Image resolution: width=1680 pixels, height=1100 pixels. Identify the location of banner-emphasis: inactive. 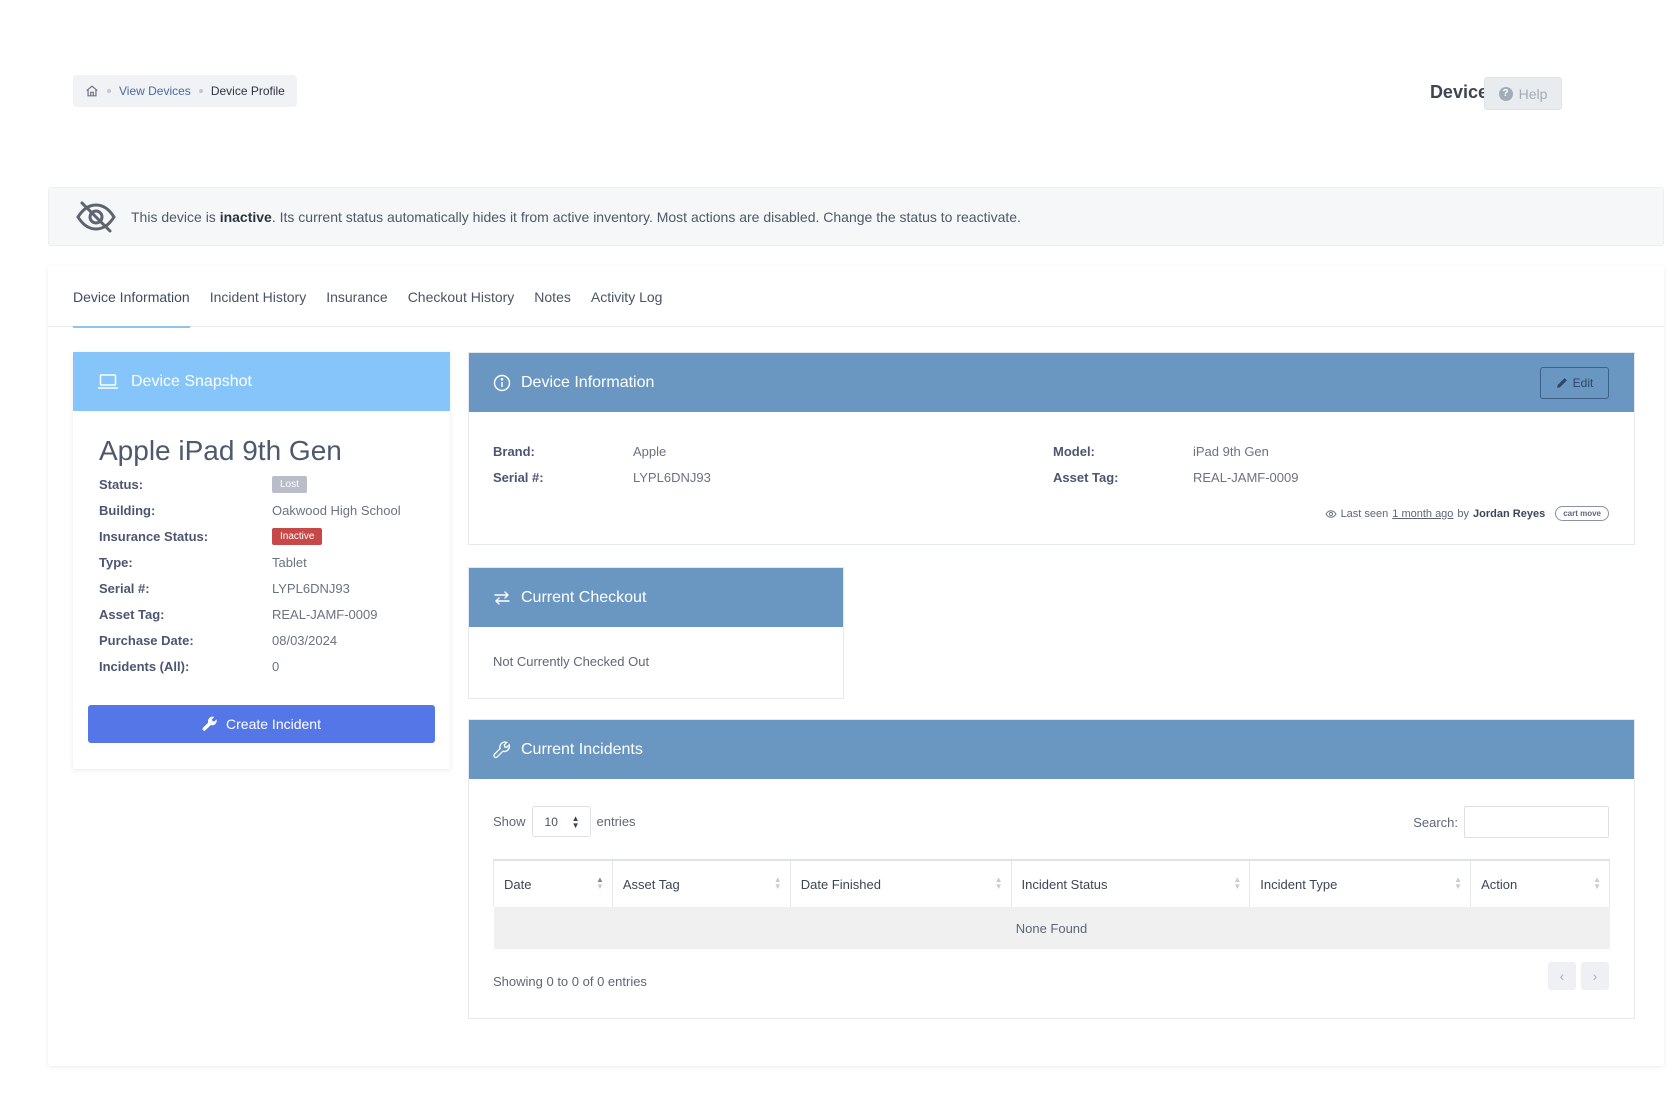
(245, 216).